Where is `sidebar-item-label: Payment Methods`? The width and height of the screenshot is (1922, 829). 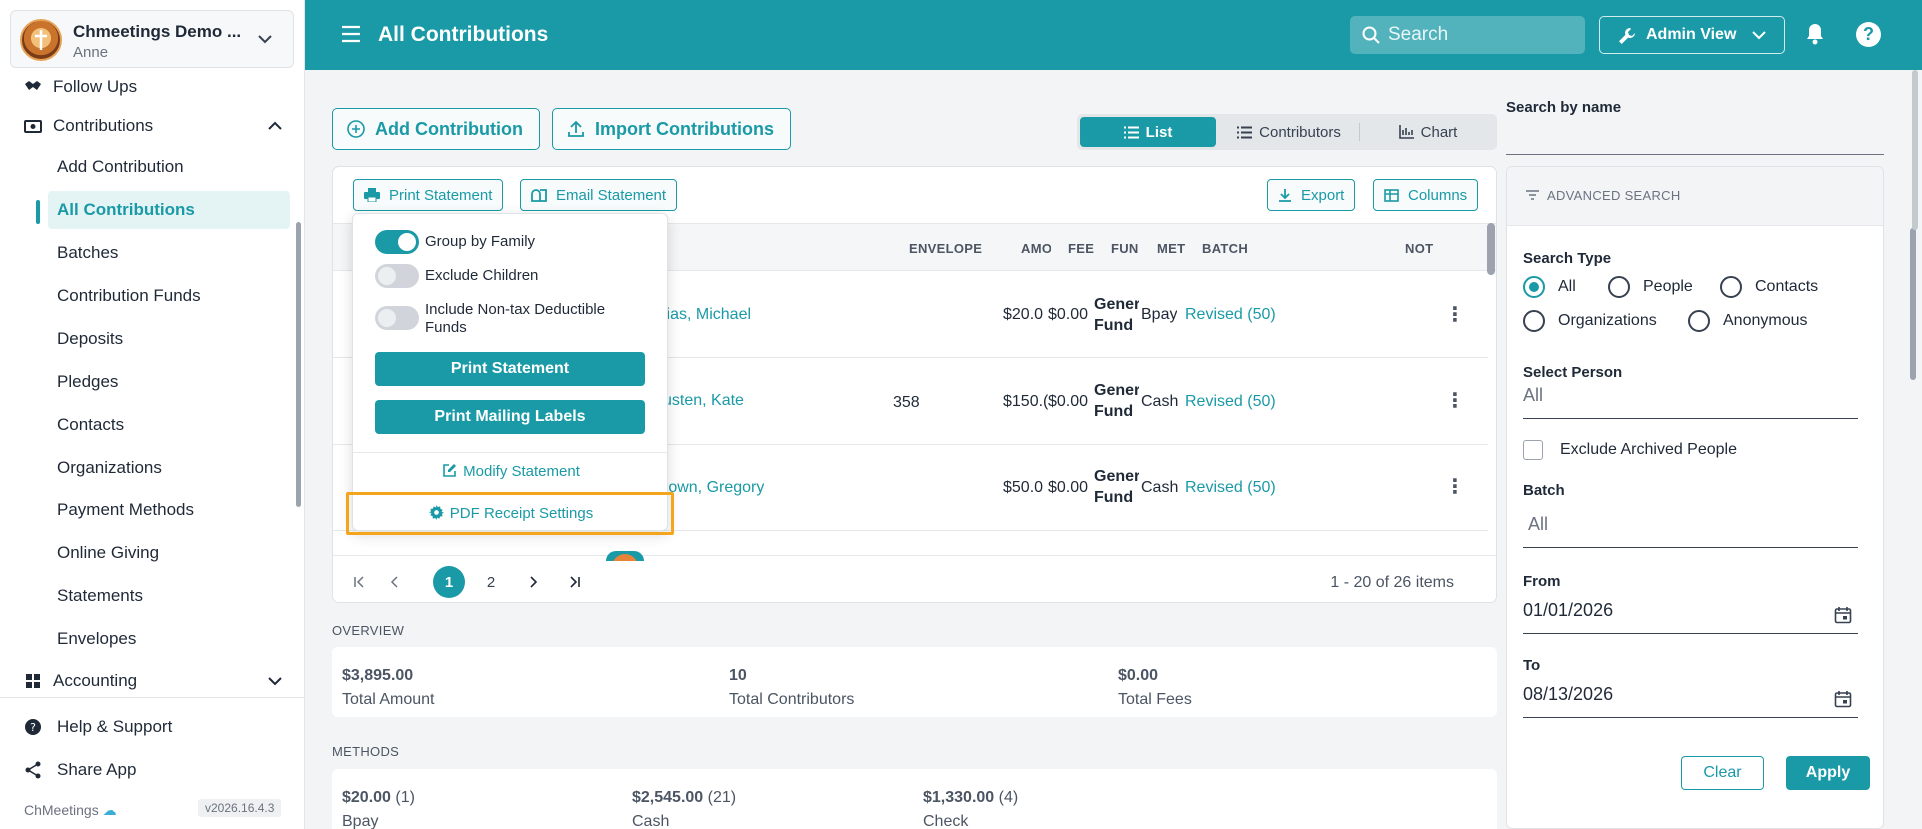
sidebar-item-label: Payment Methods is located at coordinates (126, 509).